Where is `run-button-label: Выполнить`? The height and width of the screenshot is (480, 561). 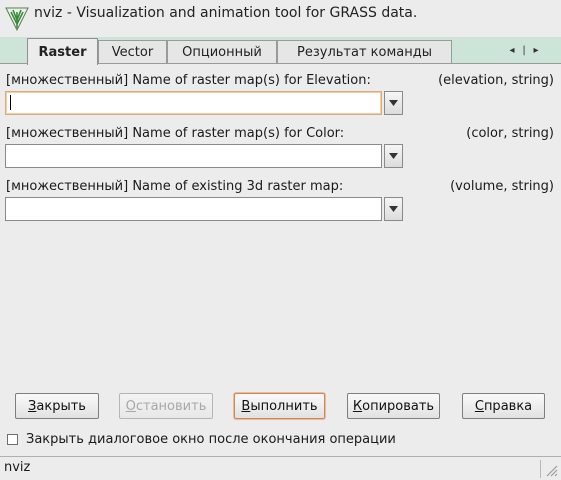
run-button-label: Выполнить is located at coordinates (279, 406).